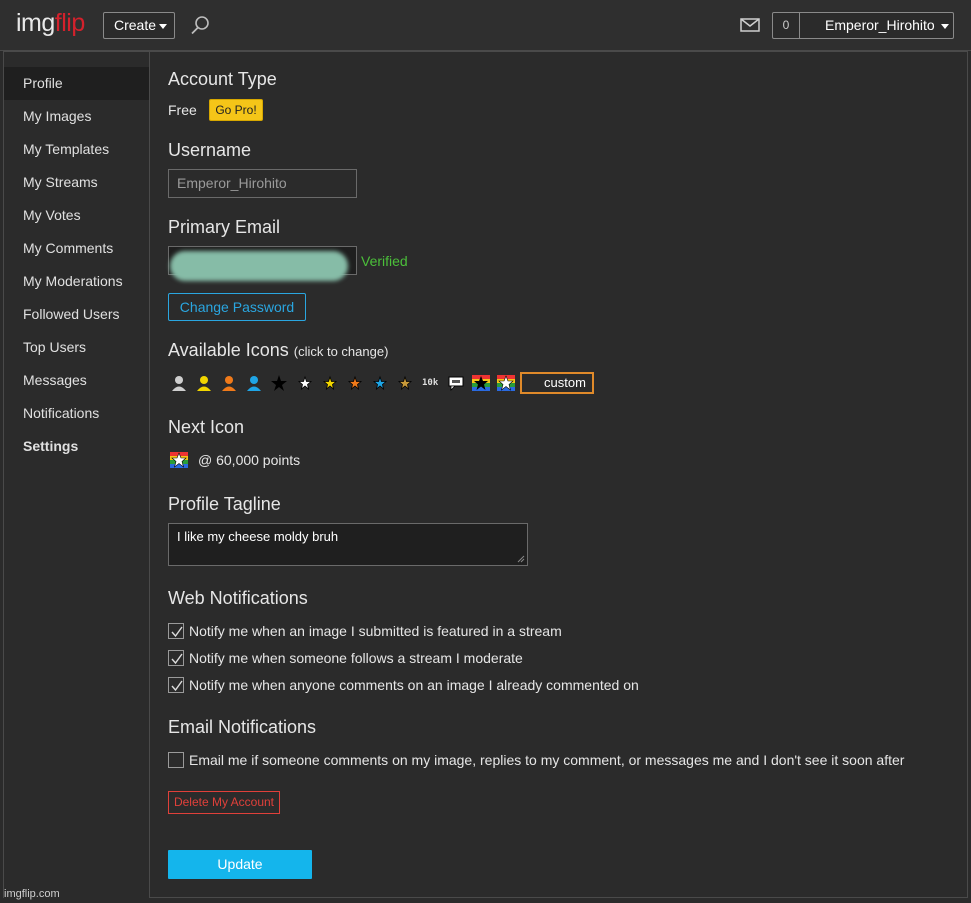  I want to click on email-notifications-heading: Email Notifications, so click(242, 727).